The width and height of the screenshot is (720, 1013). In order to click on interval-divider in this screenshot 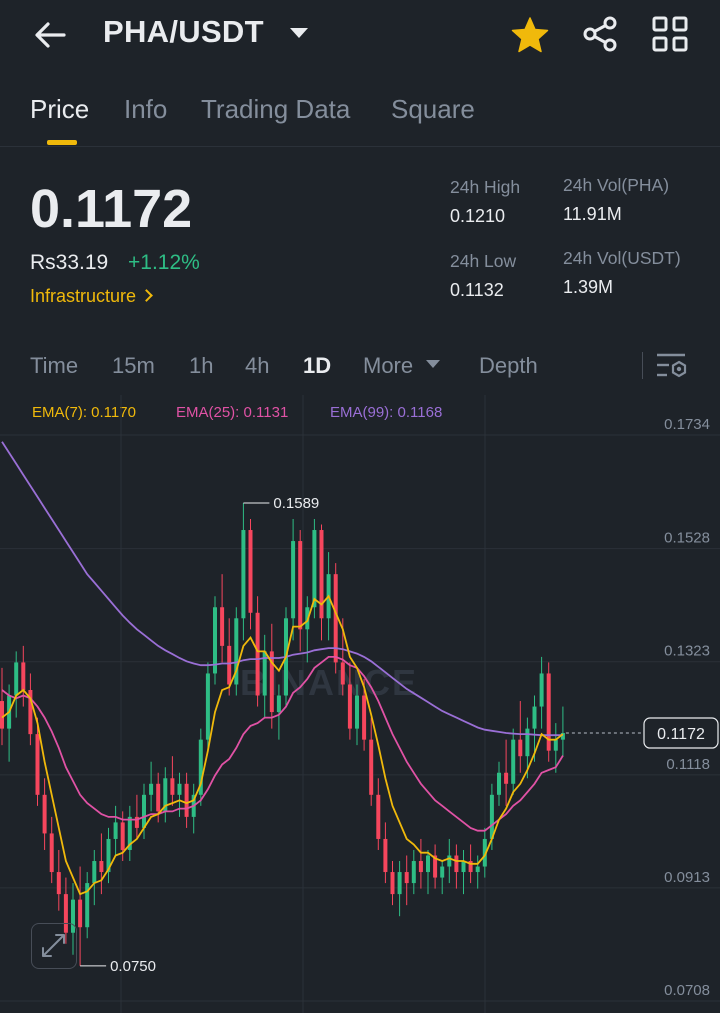, I will do `click(642, 365)`.